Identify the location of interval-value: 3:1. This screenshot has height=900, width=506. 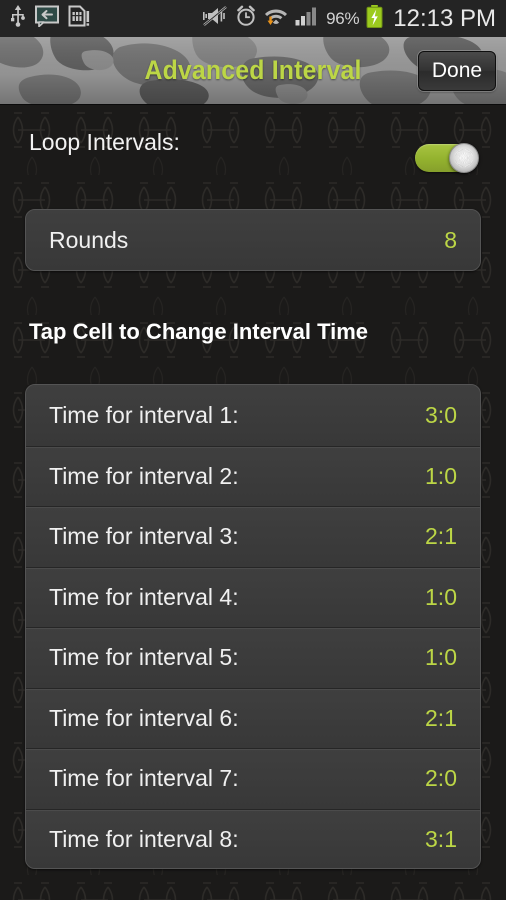
(441, 838).